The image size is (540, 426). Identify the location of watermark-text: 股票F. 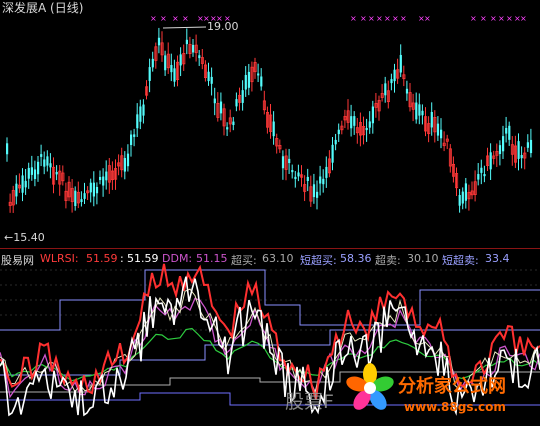
(309, 402).